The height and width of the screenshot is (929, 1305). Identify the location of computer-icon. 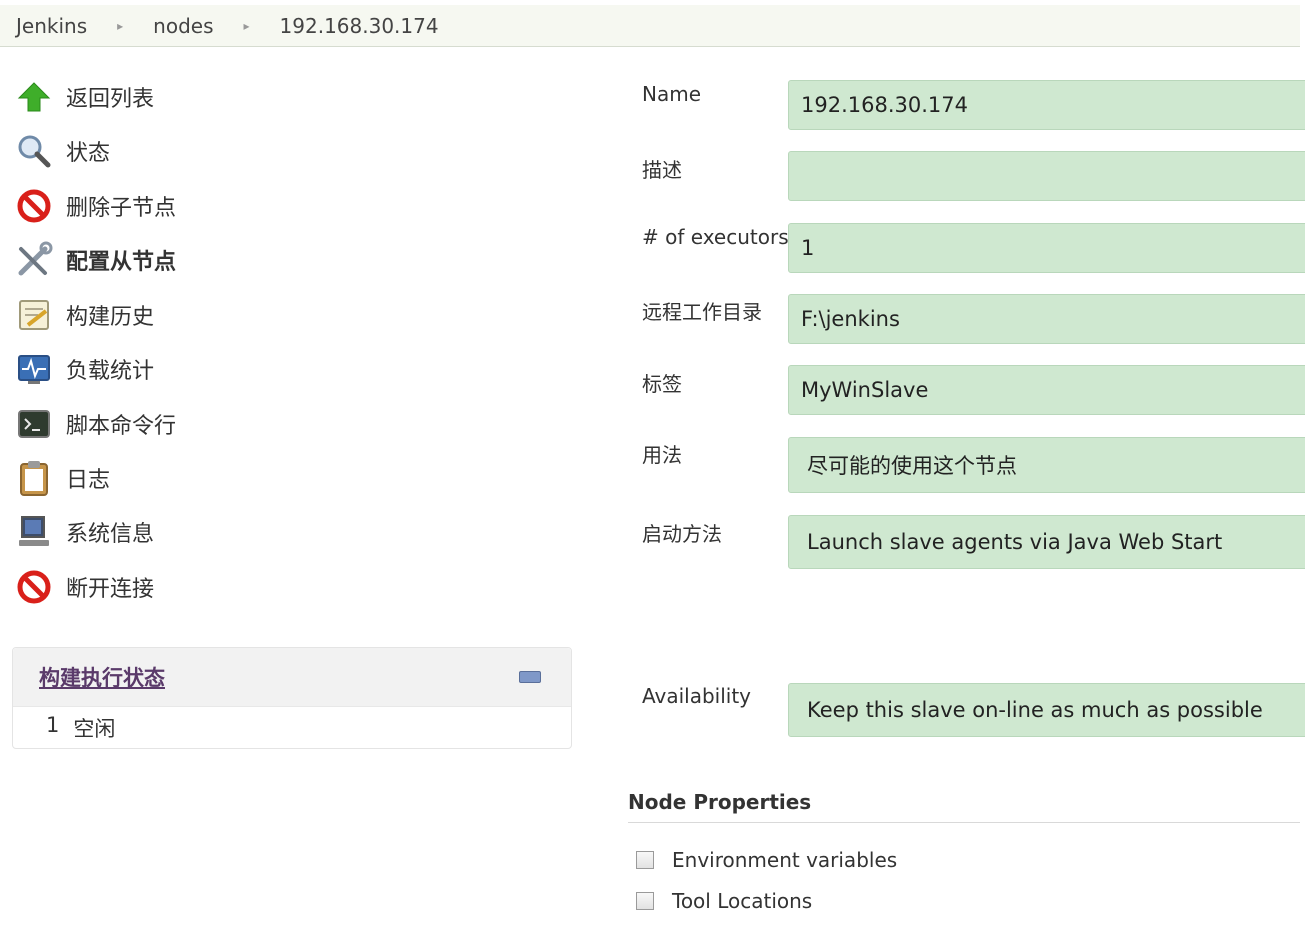
(34, 532).